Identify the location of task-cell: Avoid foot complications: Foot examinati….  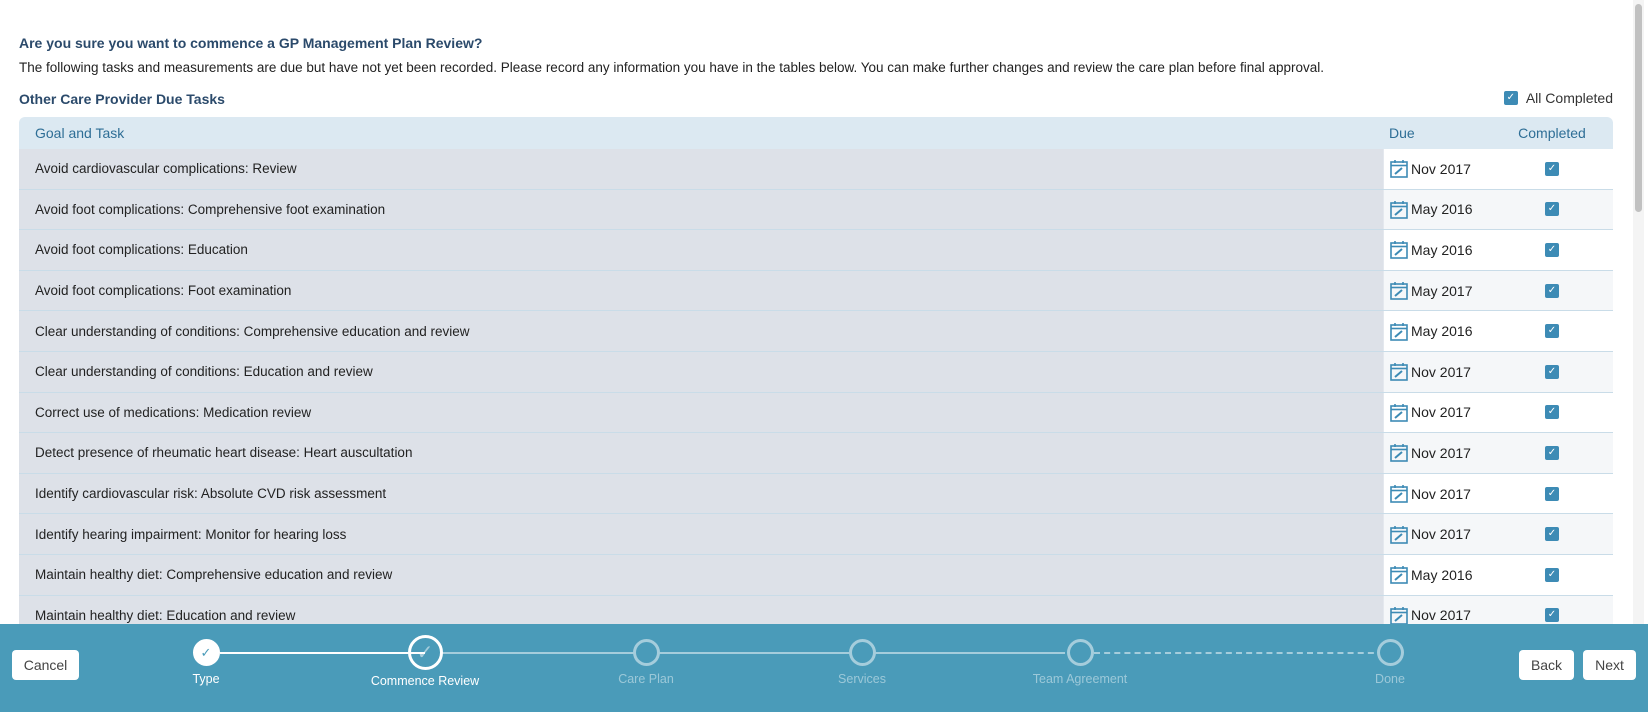
(701, 290).